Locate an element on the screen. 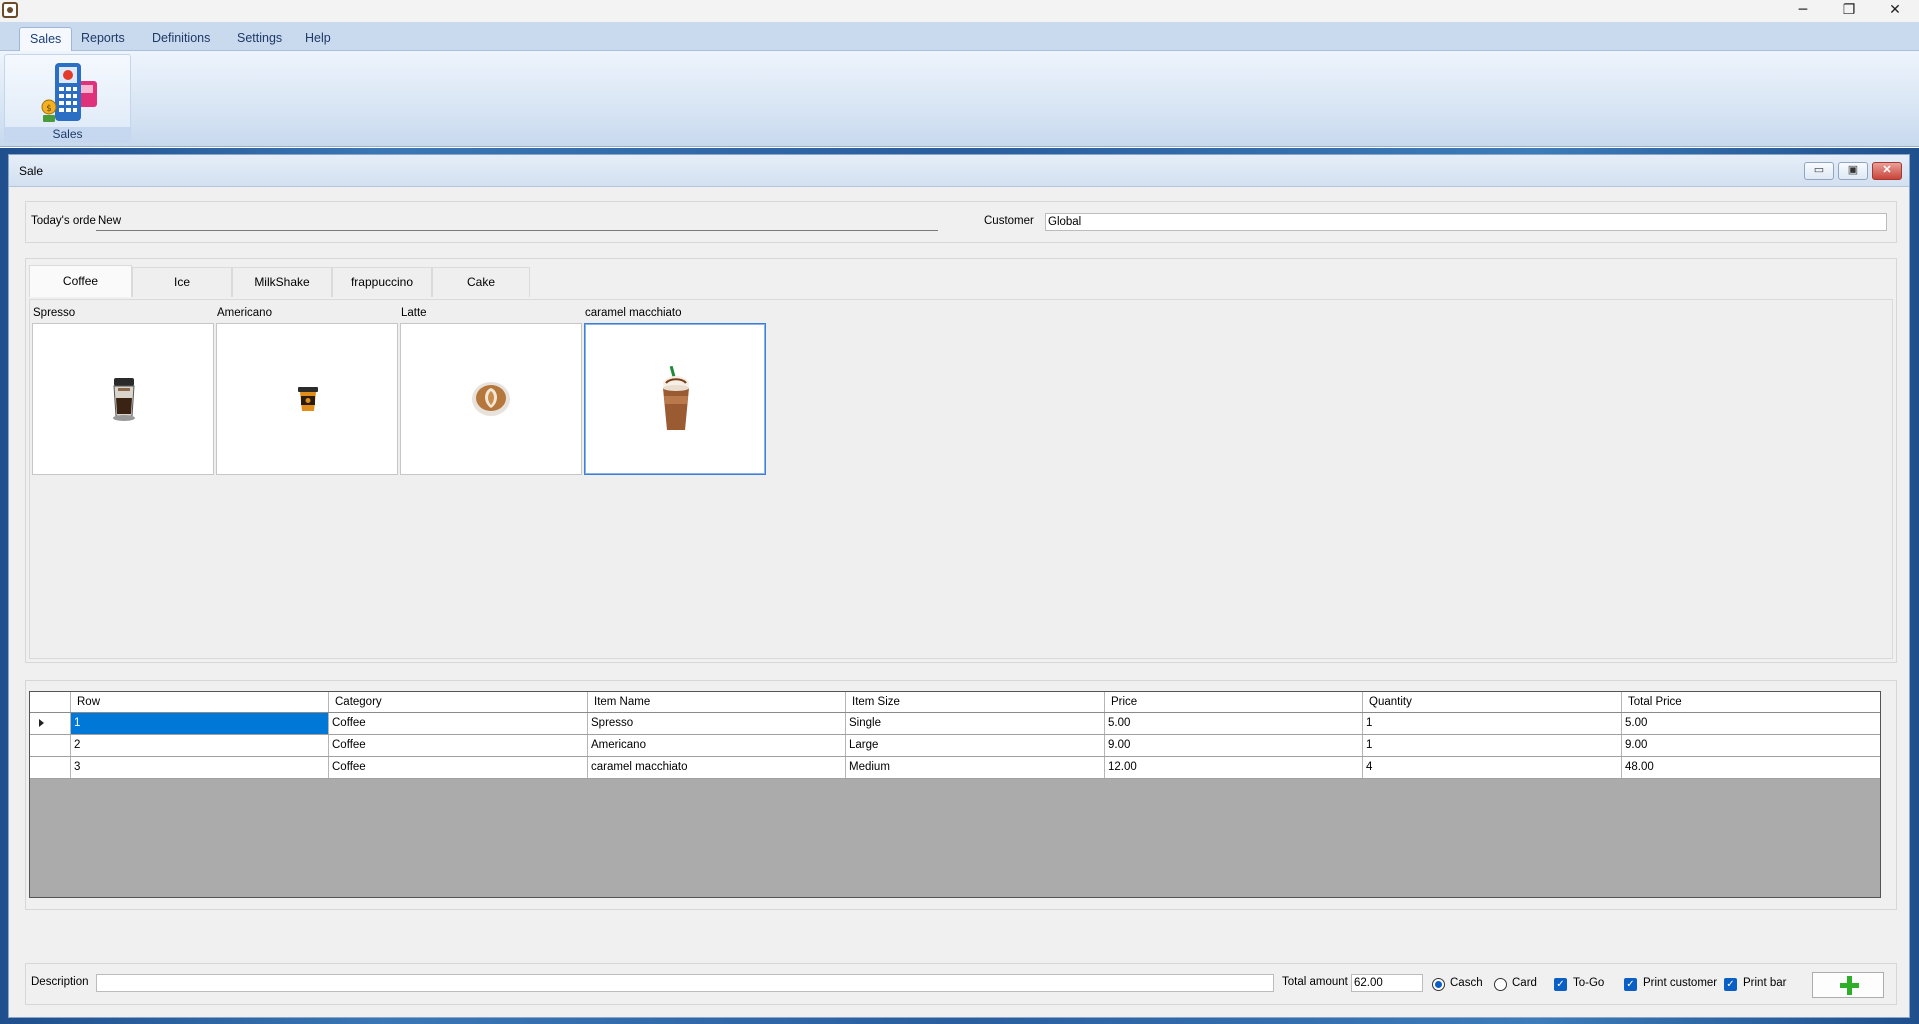 This screenshot has height=1024, width=1919. cell-total-price: 9.00 is located at coordinates (1751, 745).